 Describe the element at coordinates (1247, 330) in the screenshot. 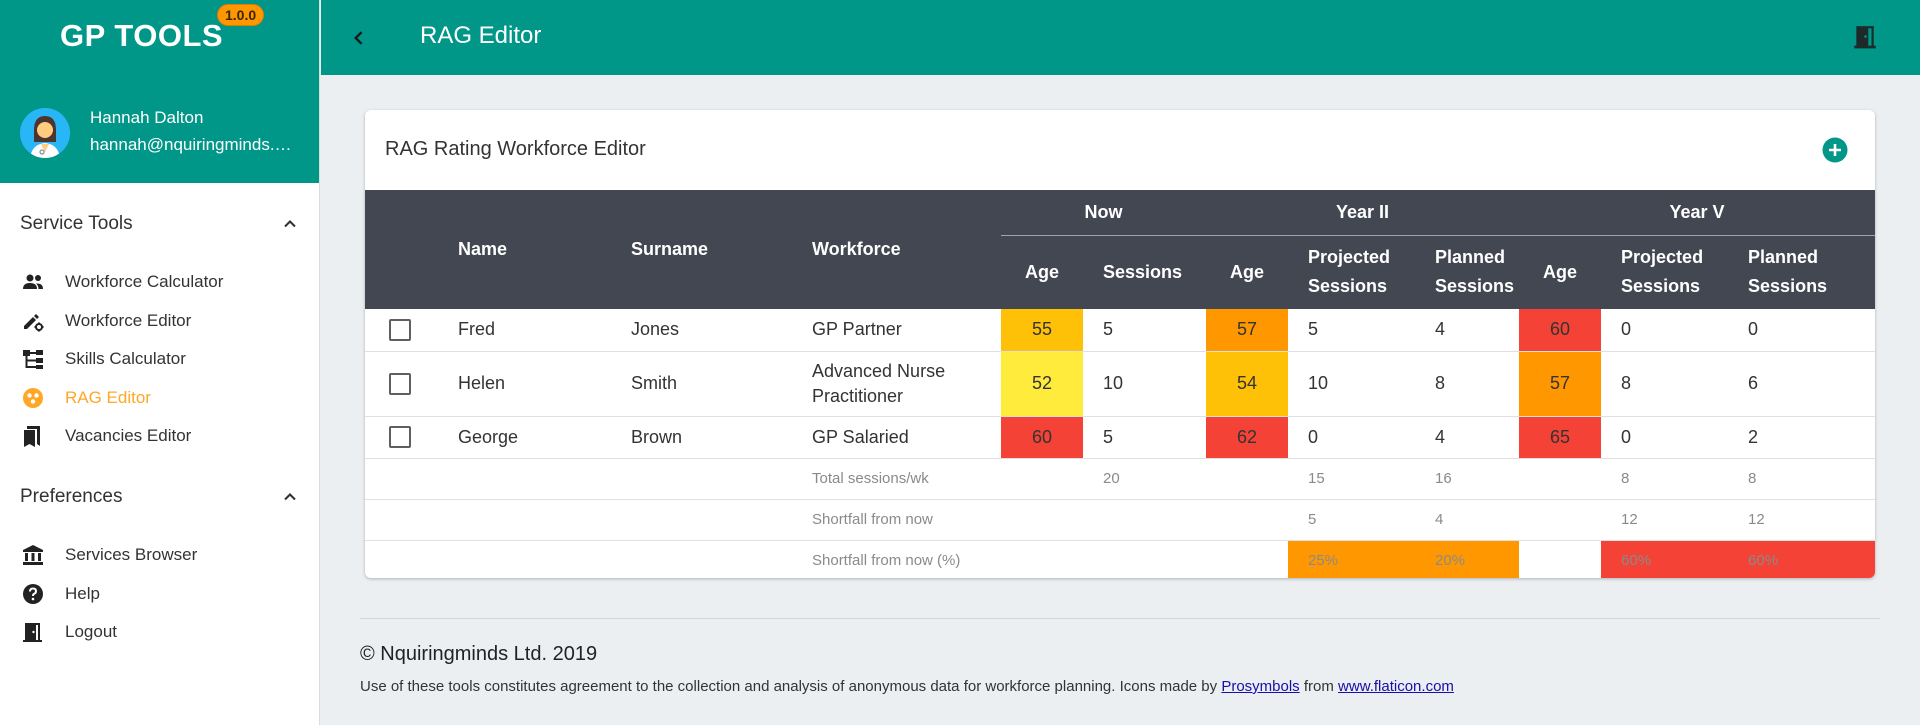

I see `cell-y2-age: 57` at that location.